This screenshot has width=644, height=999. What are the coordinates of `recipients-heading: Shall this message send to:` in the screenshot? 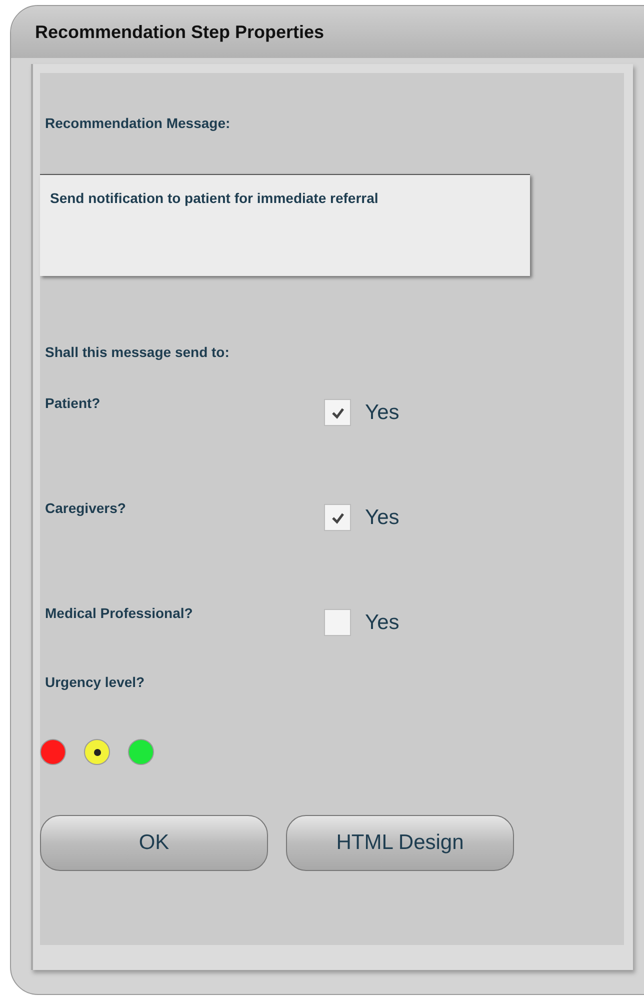 It's located at (137, 352).